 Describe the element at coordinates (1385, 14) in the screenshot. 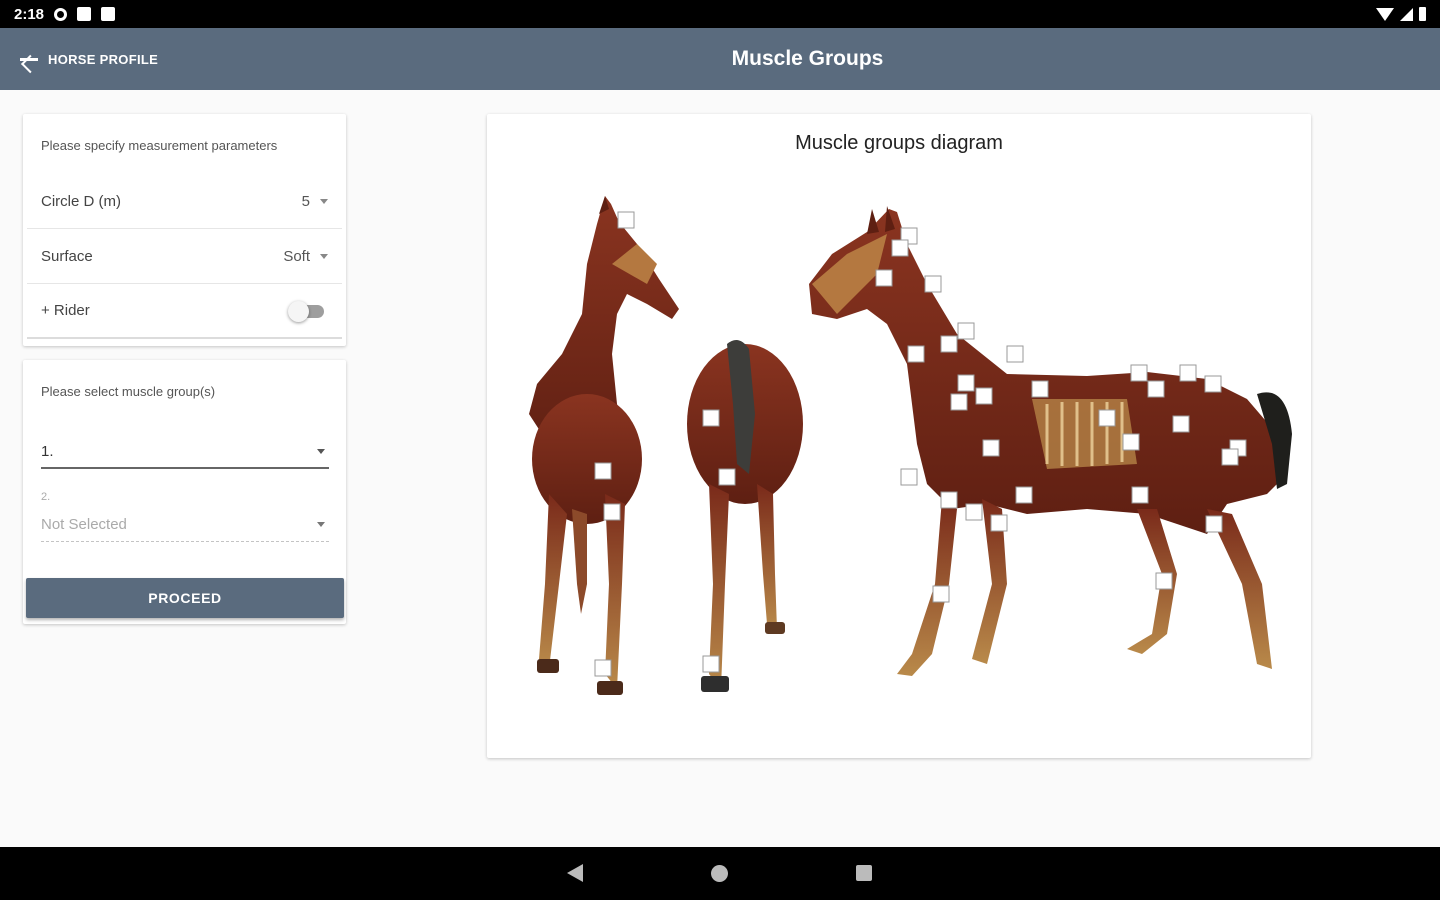

I see `wifi-icon` at that location.